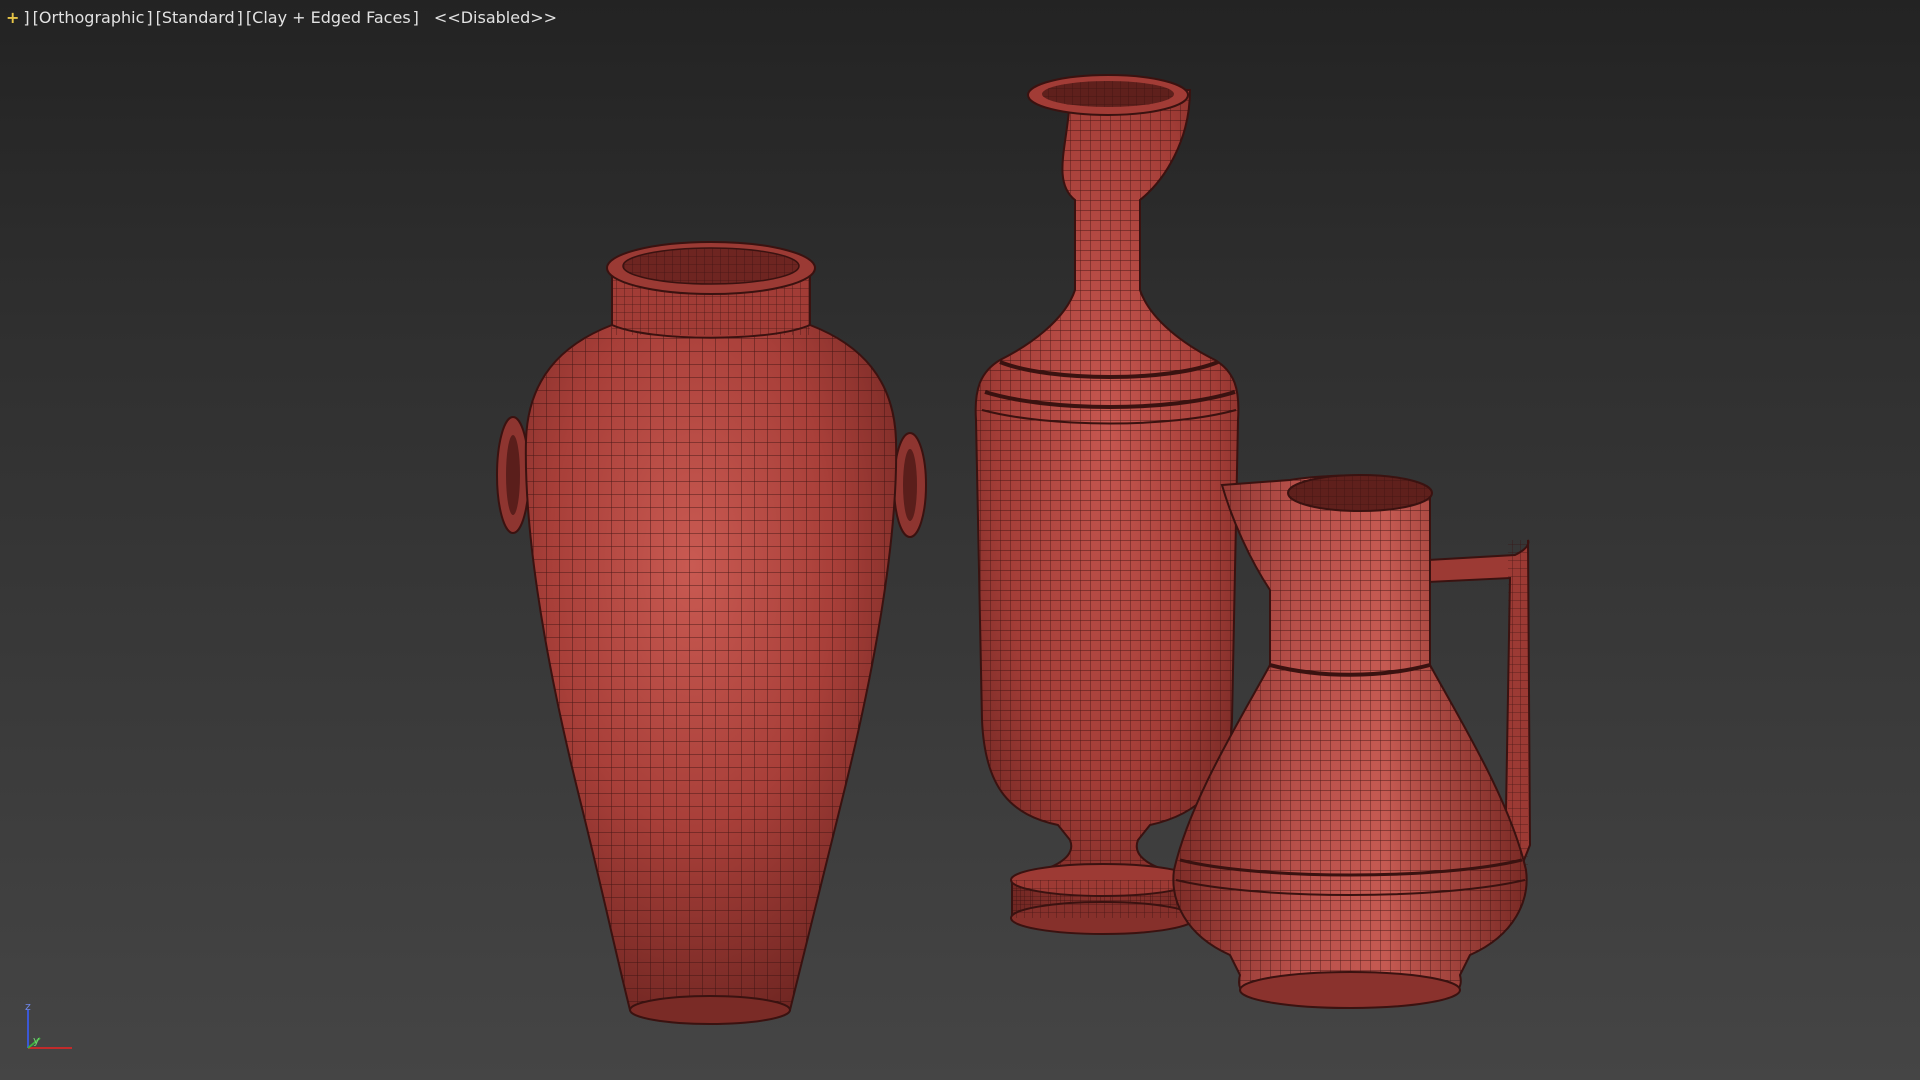 The image size is (1920, 1080). I want to click on axis-gizmo: z y, so click(48, 1024).